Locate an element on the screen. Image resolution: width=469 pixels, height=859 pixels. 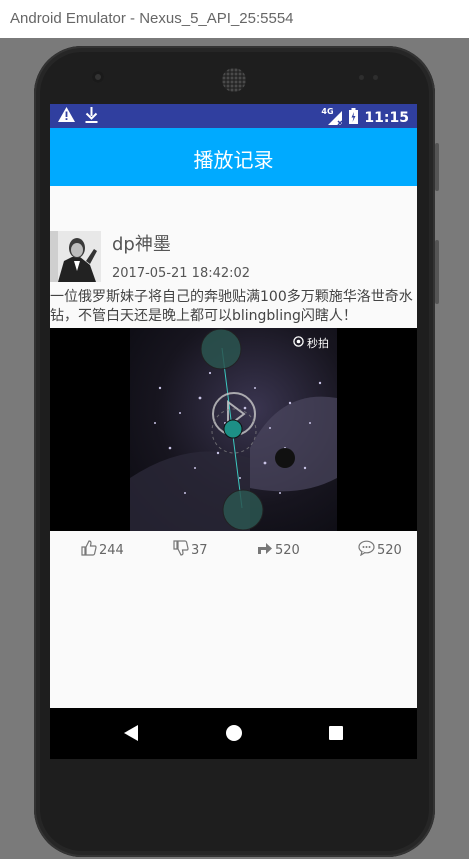
app-bar: 播放记录 is located at coordinates (233, 157).